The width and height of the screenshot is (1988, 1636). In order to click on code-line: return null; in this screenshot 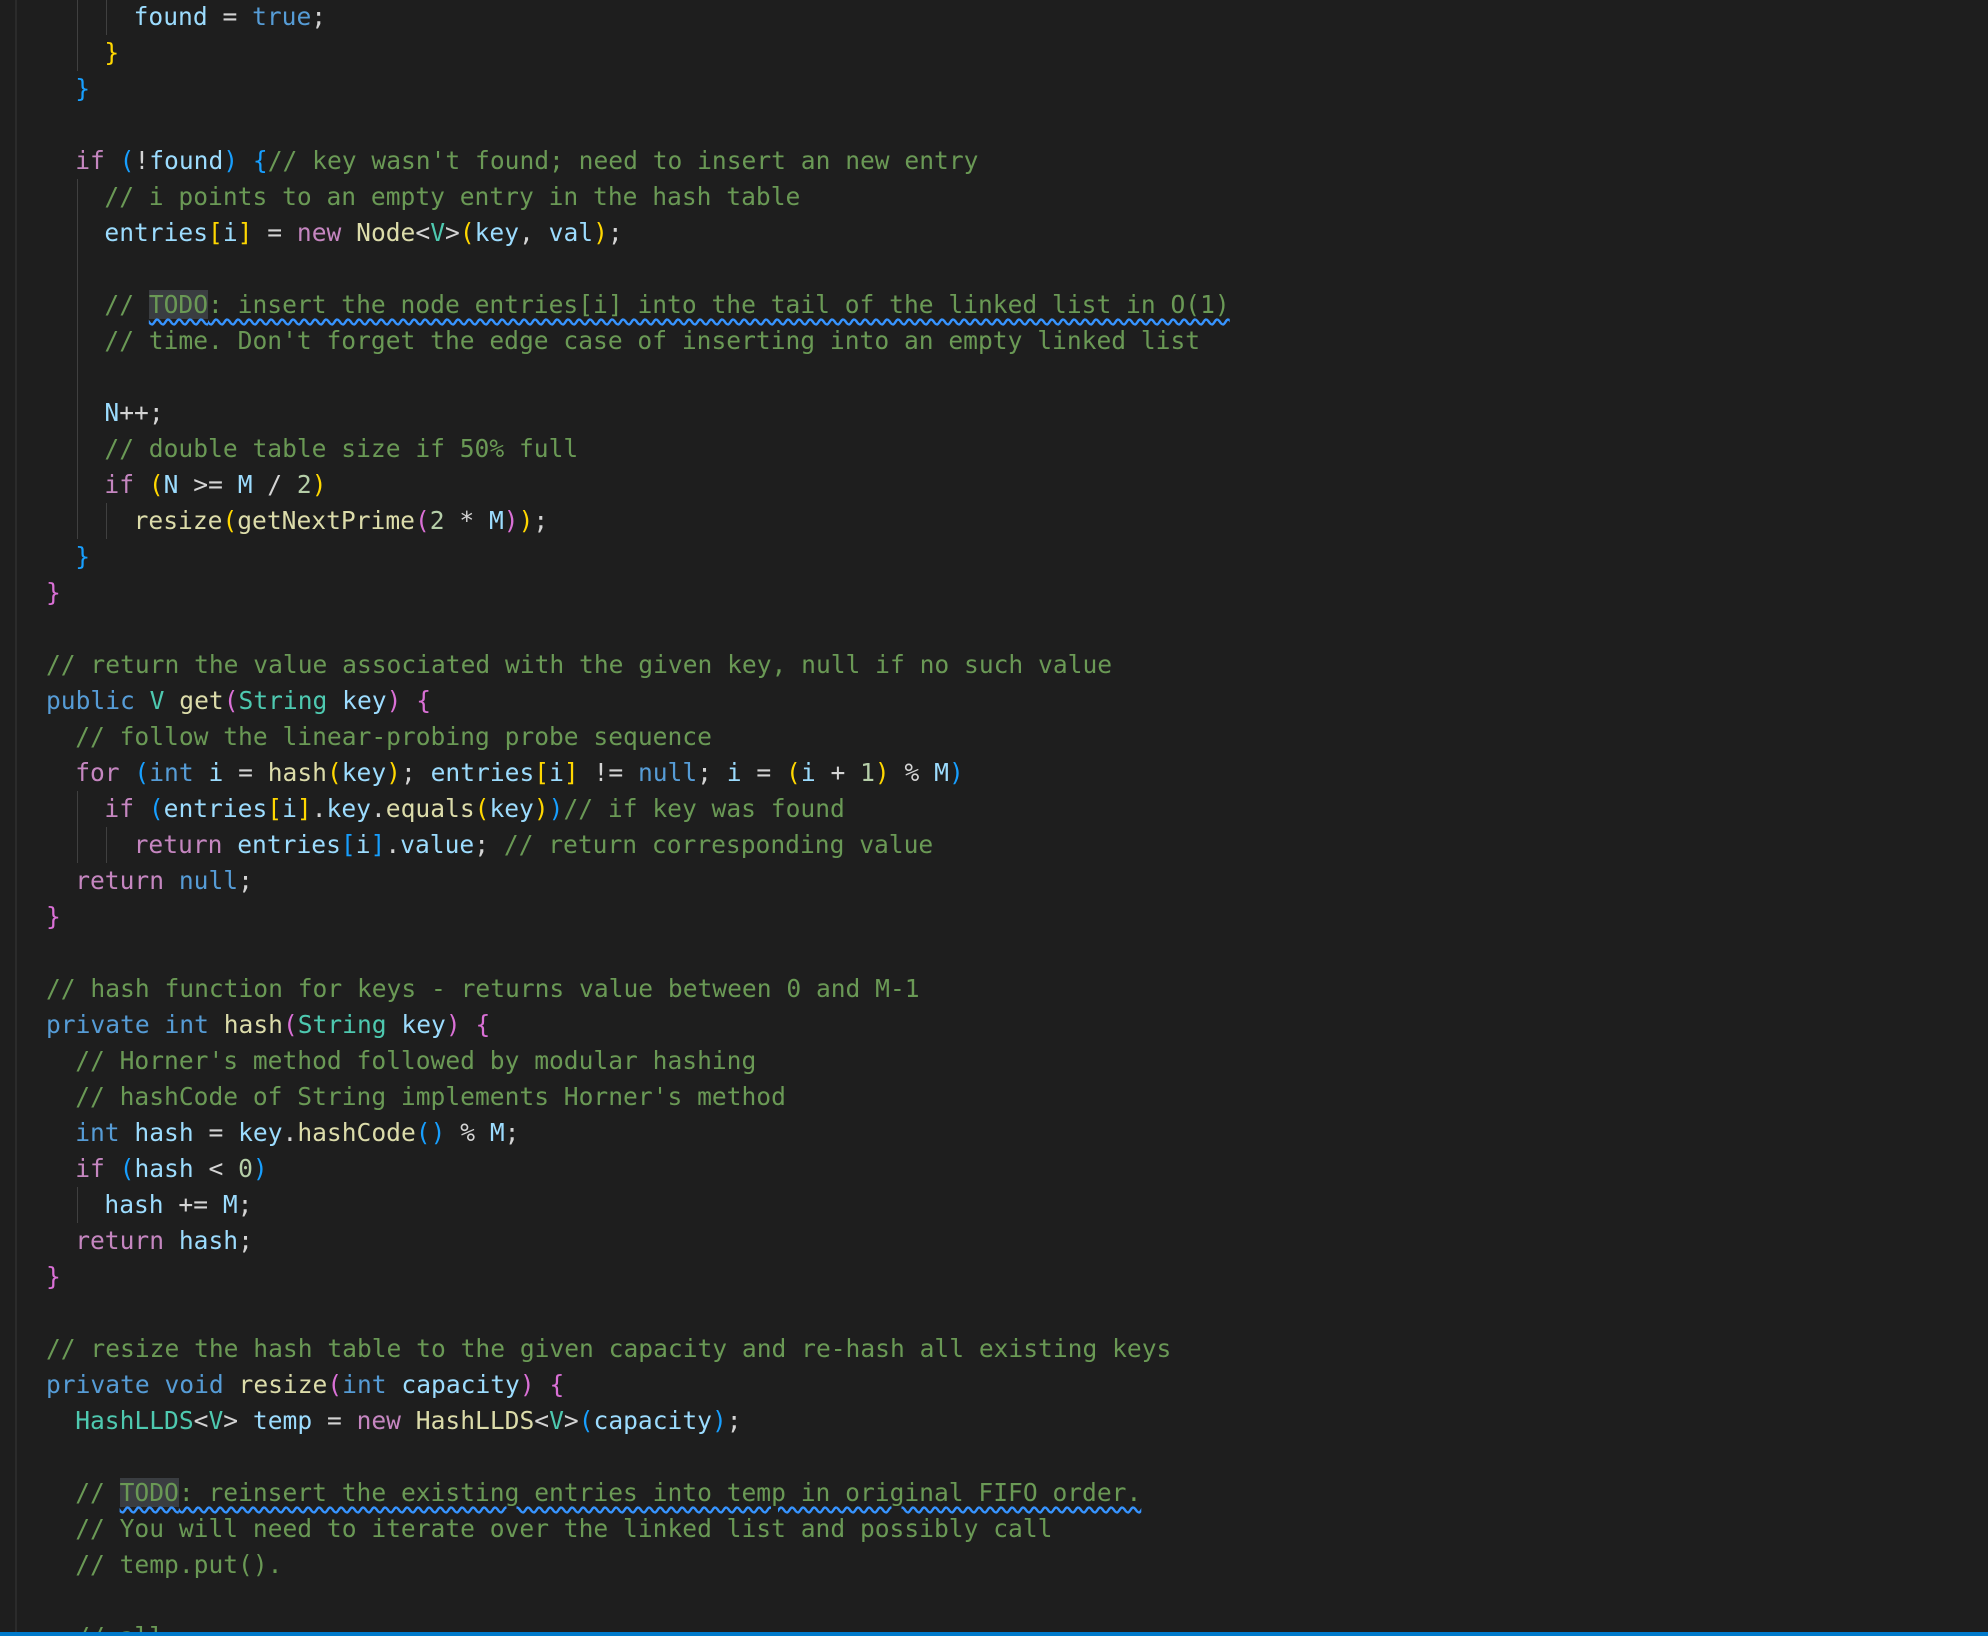, I will do `click(994, 881)`.